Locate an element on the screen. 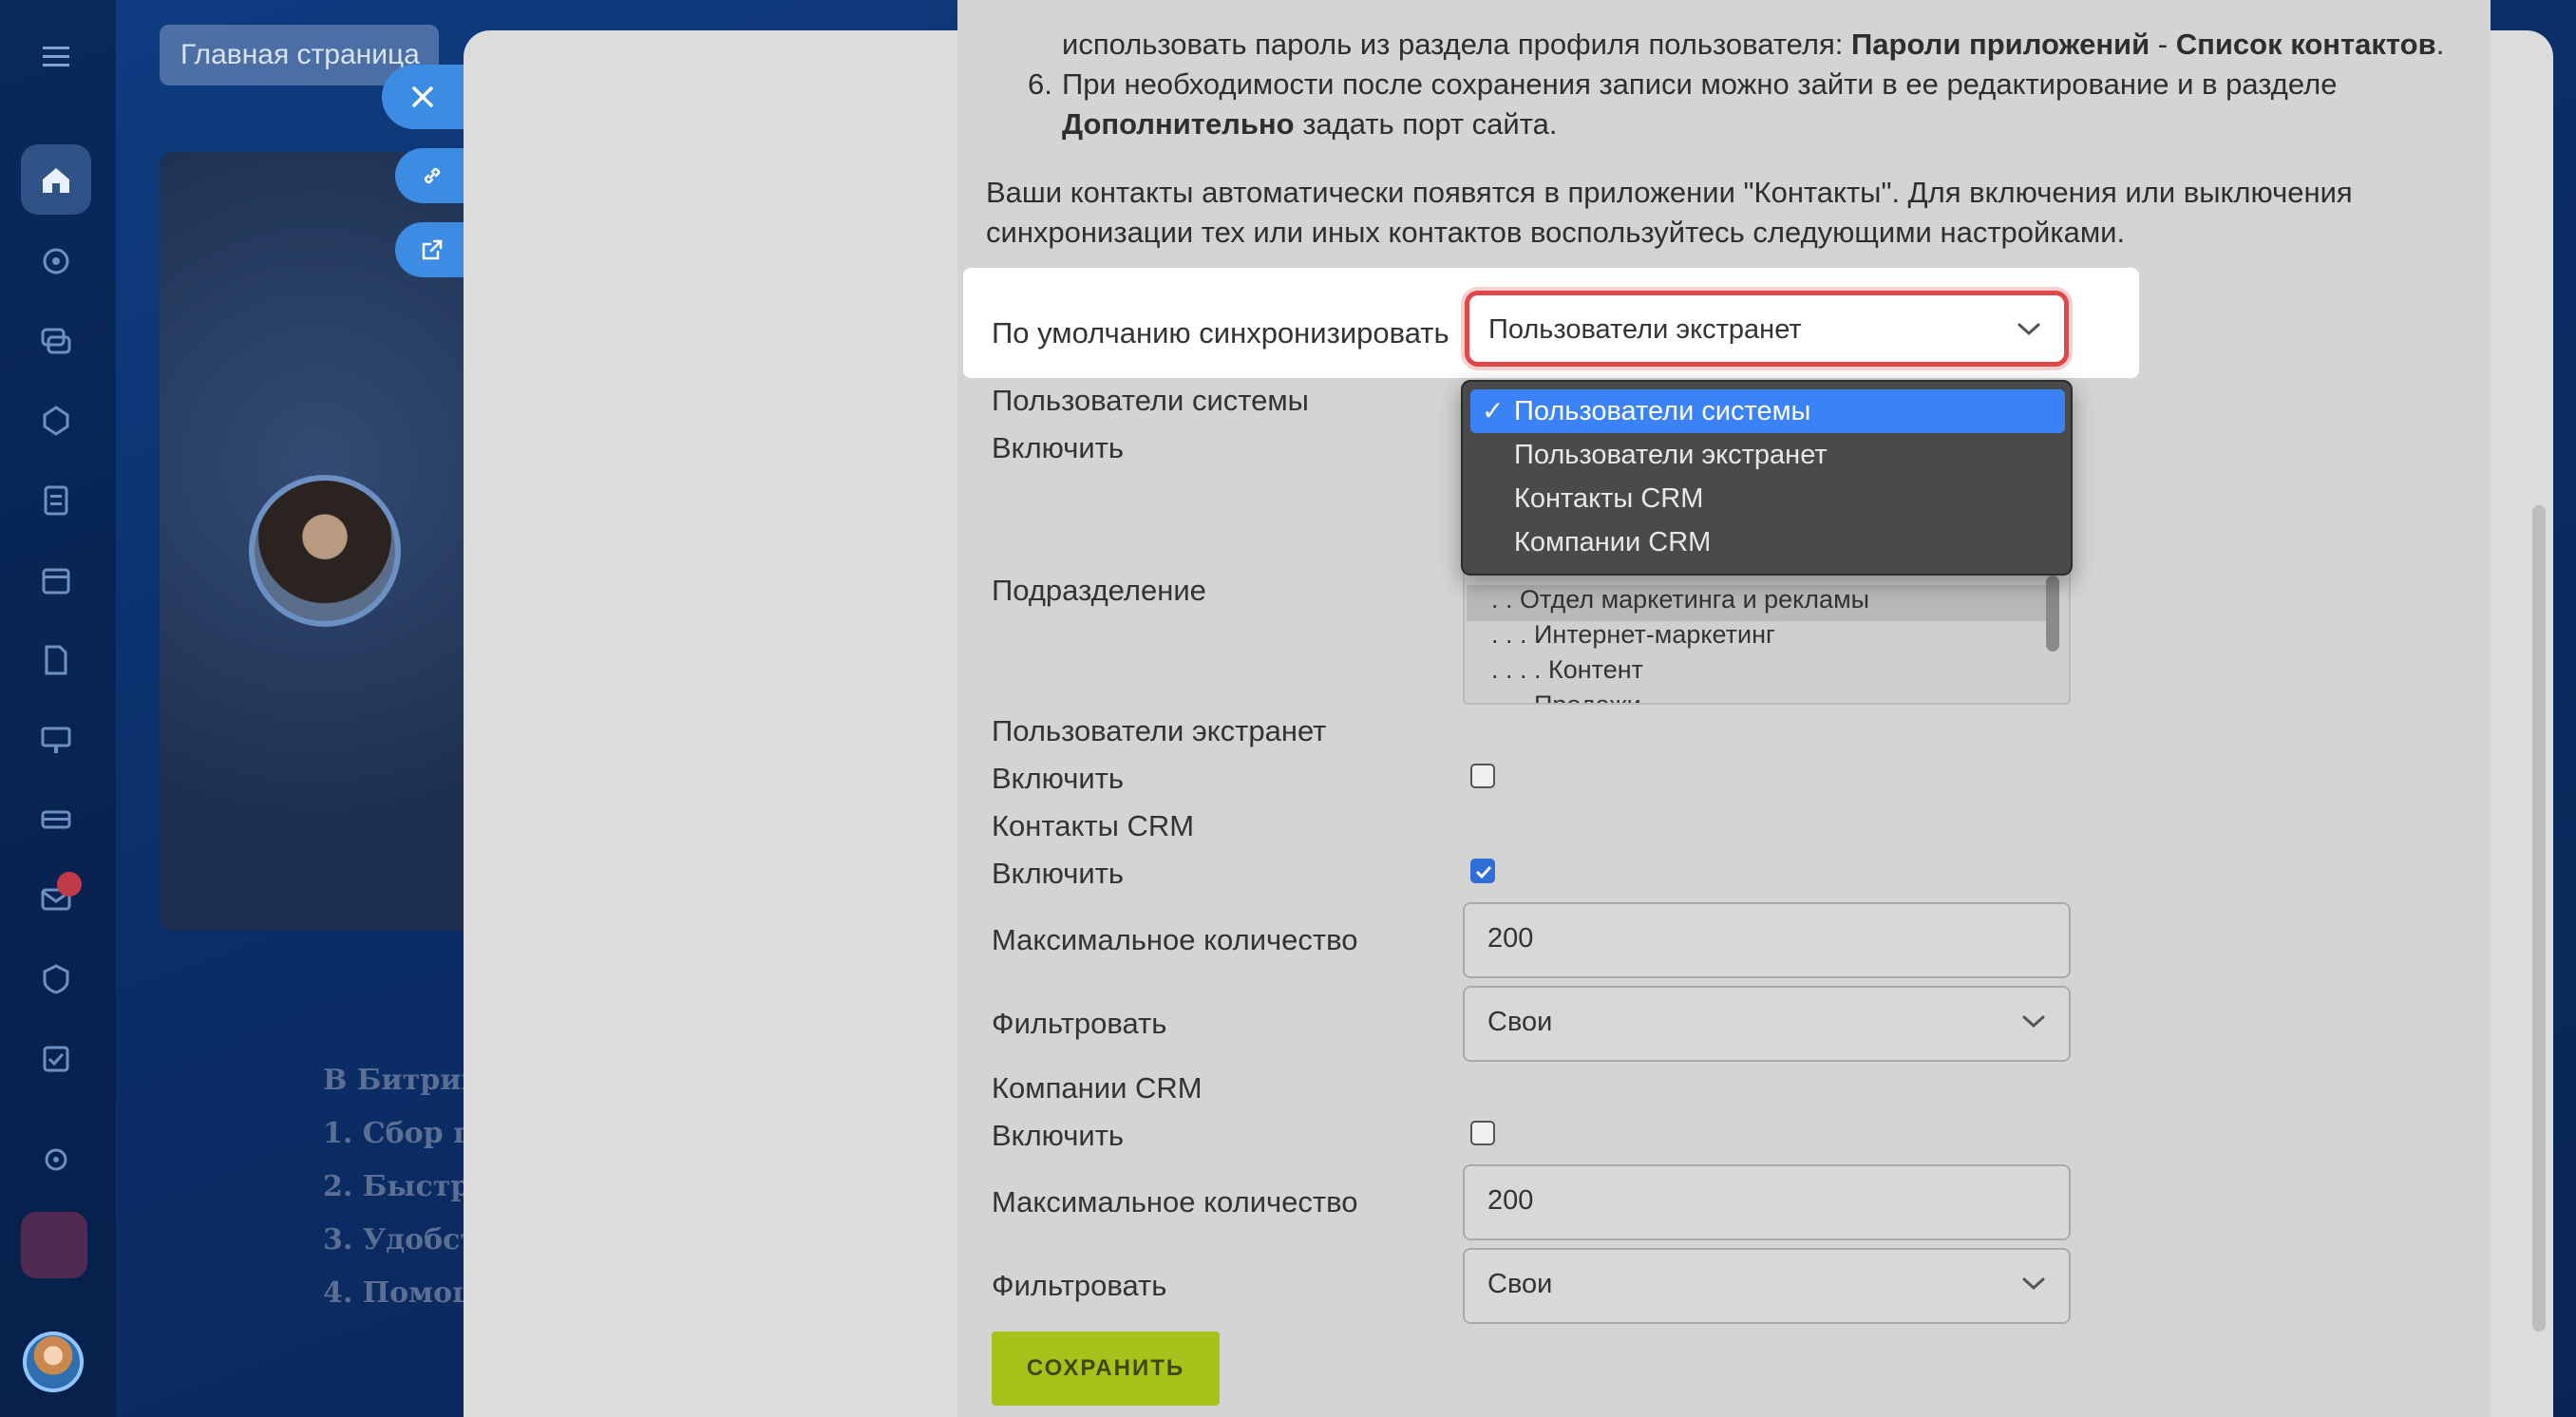 The height and width of the screenshot is (1417, 2576). crm-companies-max-value: 200 is located at coordinates (1510, 1200).